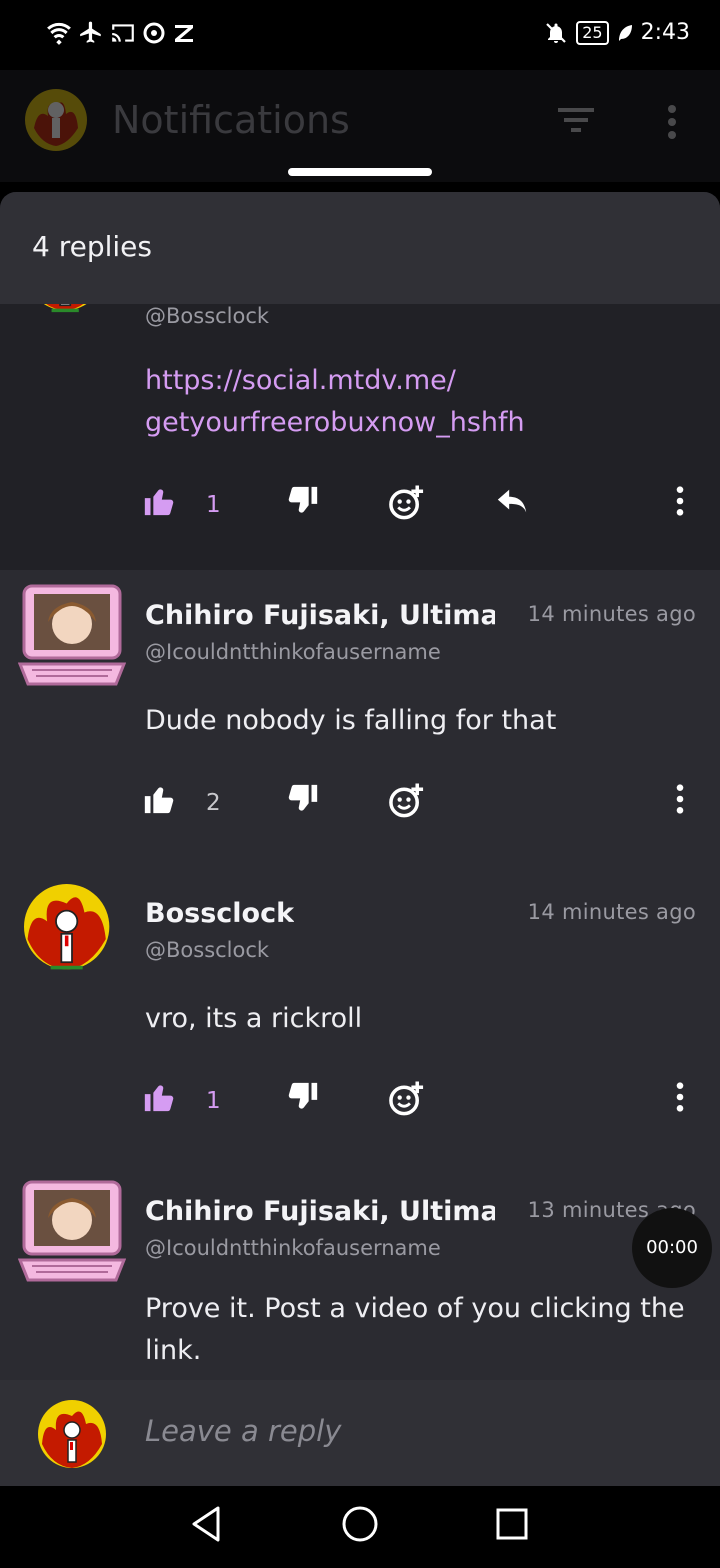 Image resolution: width=720 pixels, height=1568 pixels. Describe the element at coordinates (360, 172) in the screenshot. I see `sheet-drag-handle` at that location.